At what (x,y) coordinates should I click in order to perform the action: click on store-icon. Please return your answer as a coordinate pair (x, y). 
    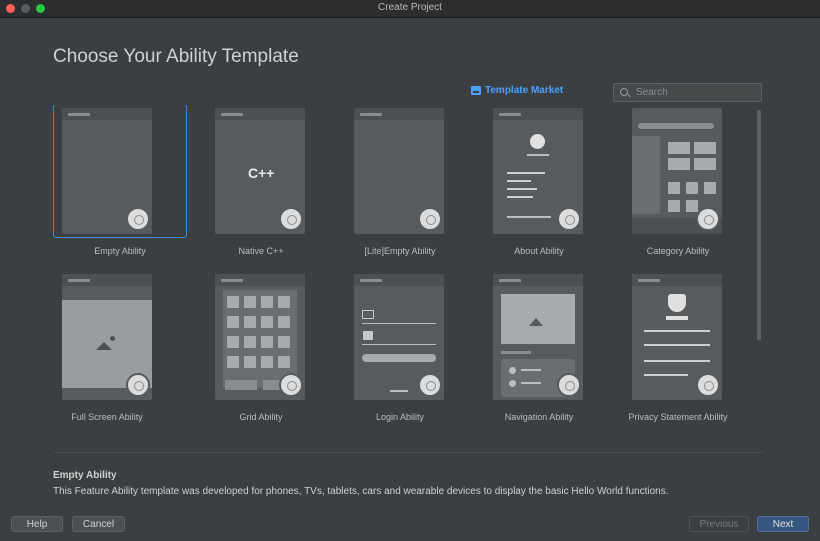
    Looking at the image, I should click on (476, 90).